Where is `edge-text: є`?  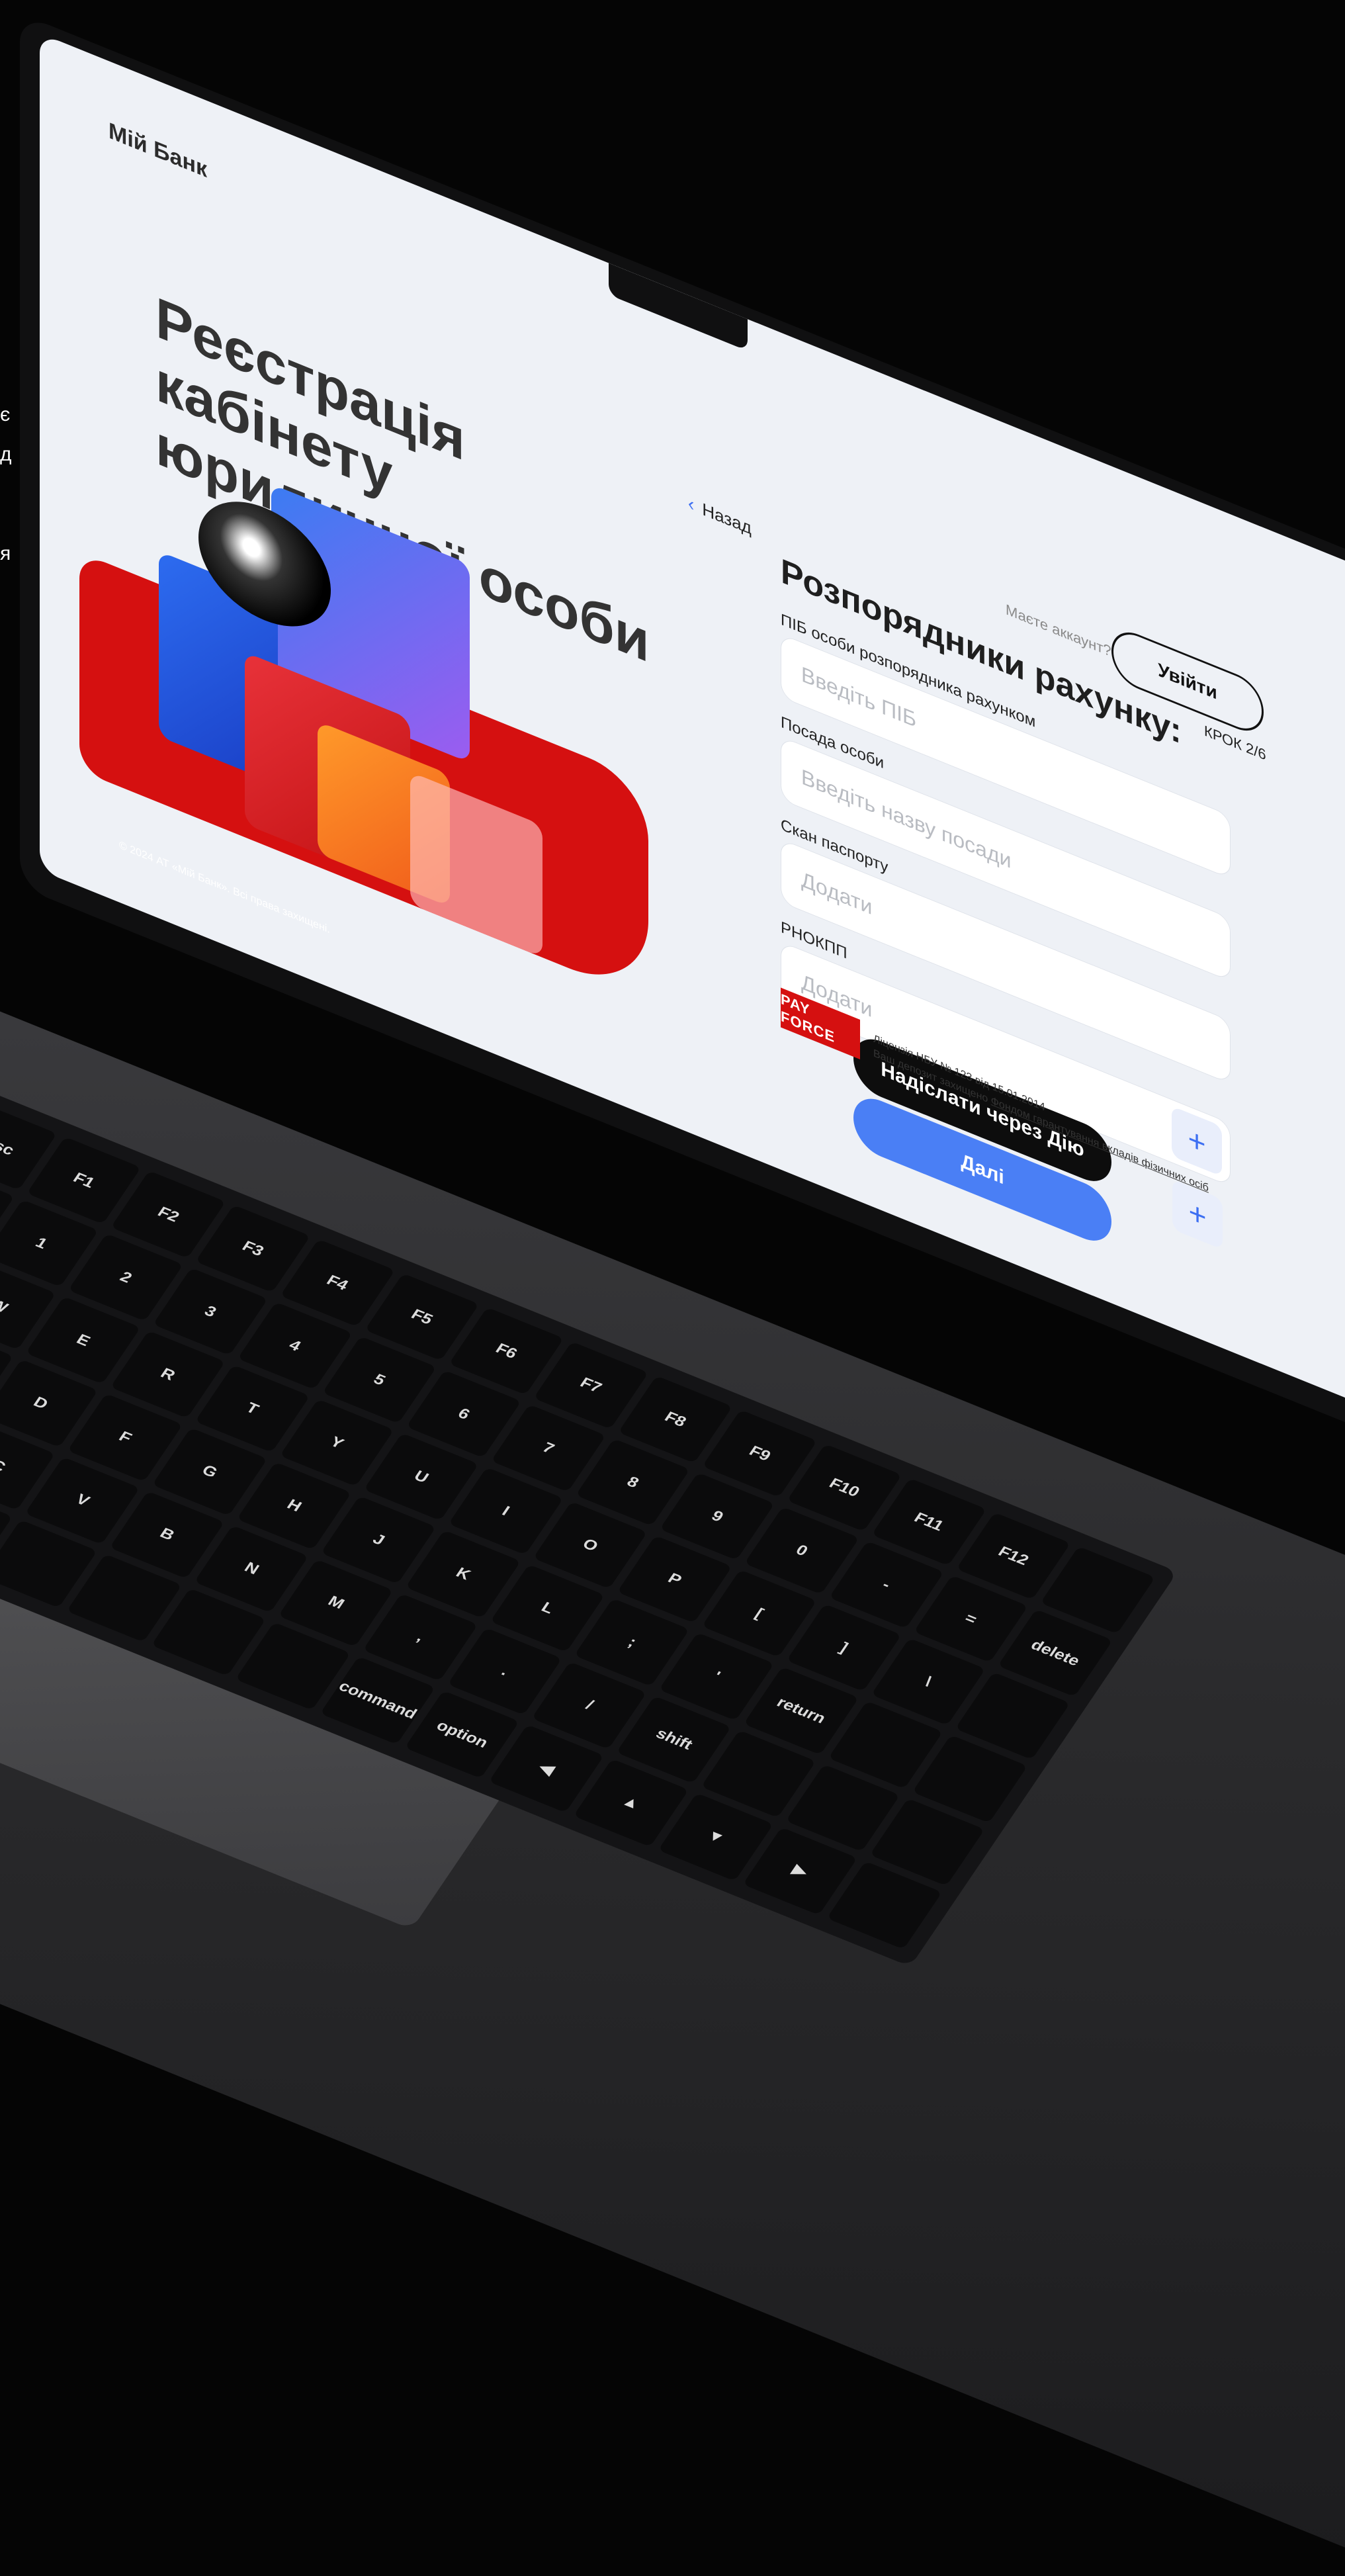
edge-text: є is located at coordinates (6, 414).